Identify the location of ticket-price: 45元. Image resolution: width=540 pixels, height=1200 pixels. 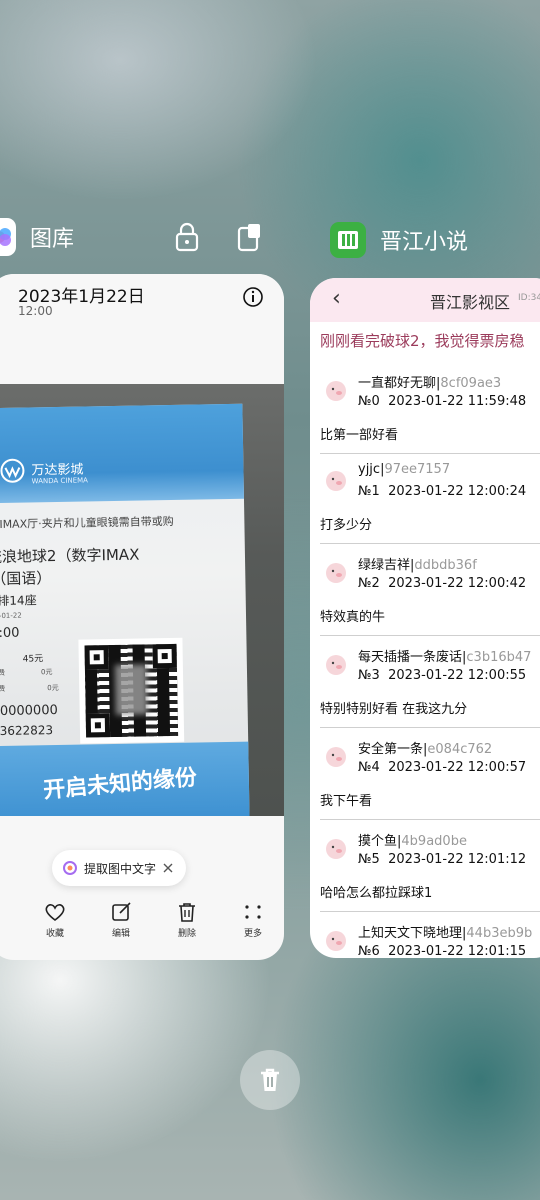
(33, 659).